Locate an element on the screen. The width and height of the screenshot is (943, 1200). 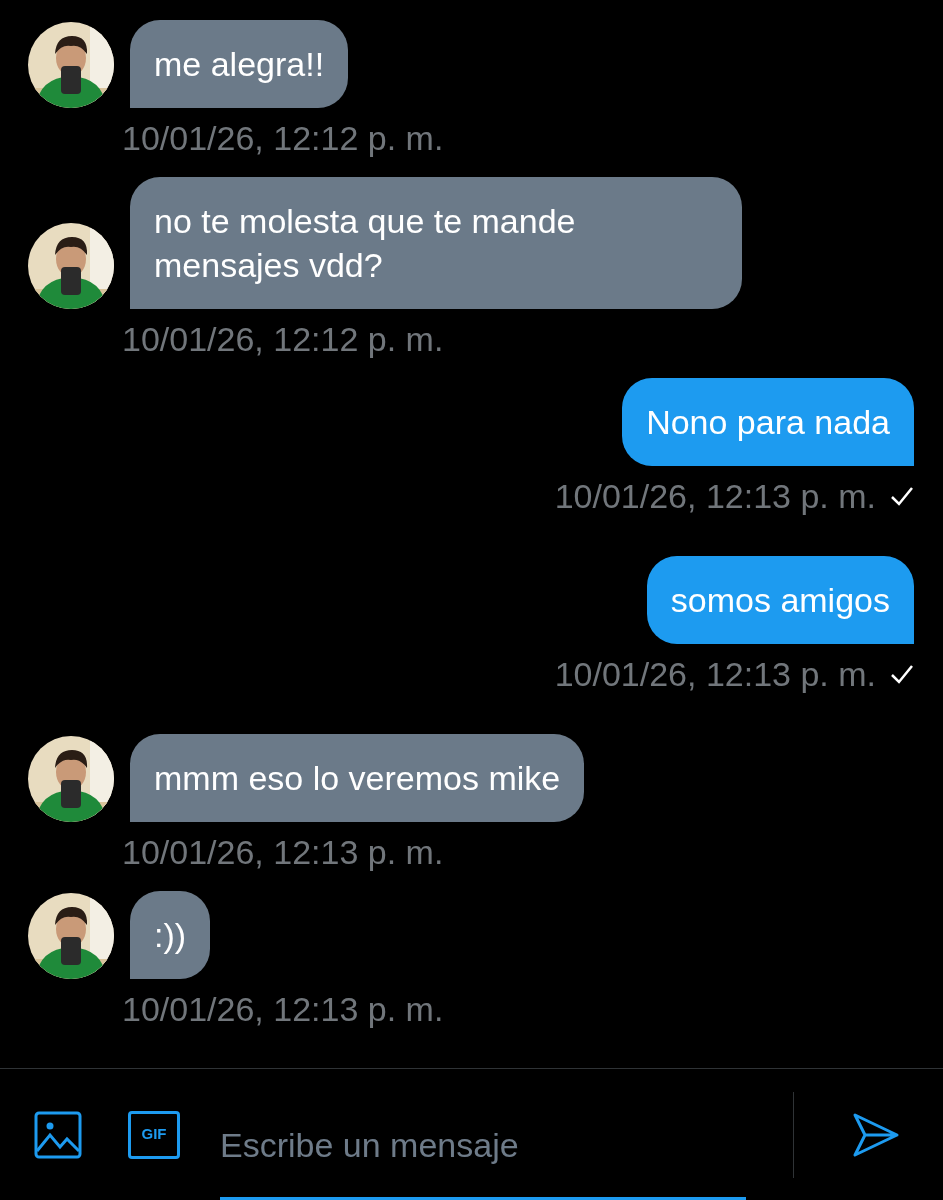
message-field: Escribe un mensaje is located at coordinates (483, 1146).